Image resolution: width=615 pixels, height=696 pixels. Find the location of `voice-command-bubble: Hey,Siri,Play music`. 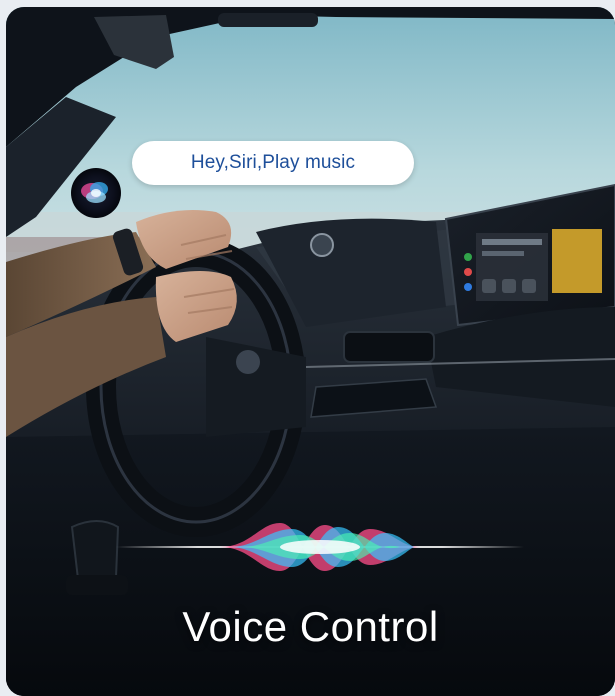

voice-command-bubble: Hey,Siri,Play music is located at coordinates (273, 163).